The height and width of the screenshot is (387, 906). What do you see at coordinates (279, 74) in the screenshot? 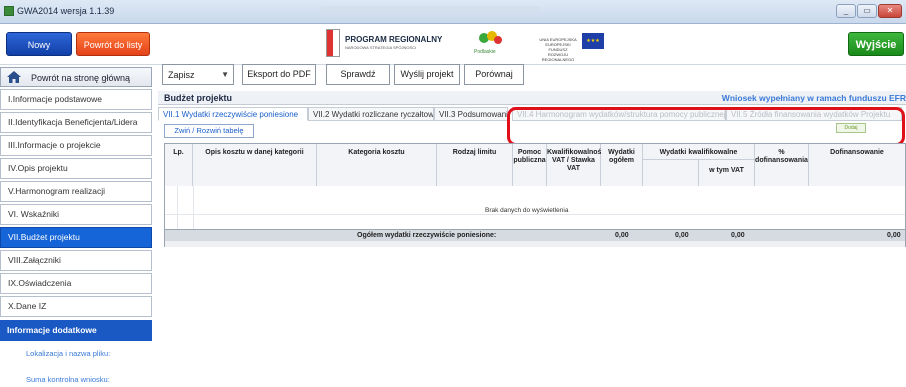
I see `export-pdf-button: Eksport do PDF` at bounding box center [279, 74].